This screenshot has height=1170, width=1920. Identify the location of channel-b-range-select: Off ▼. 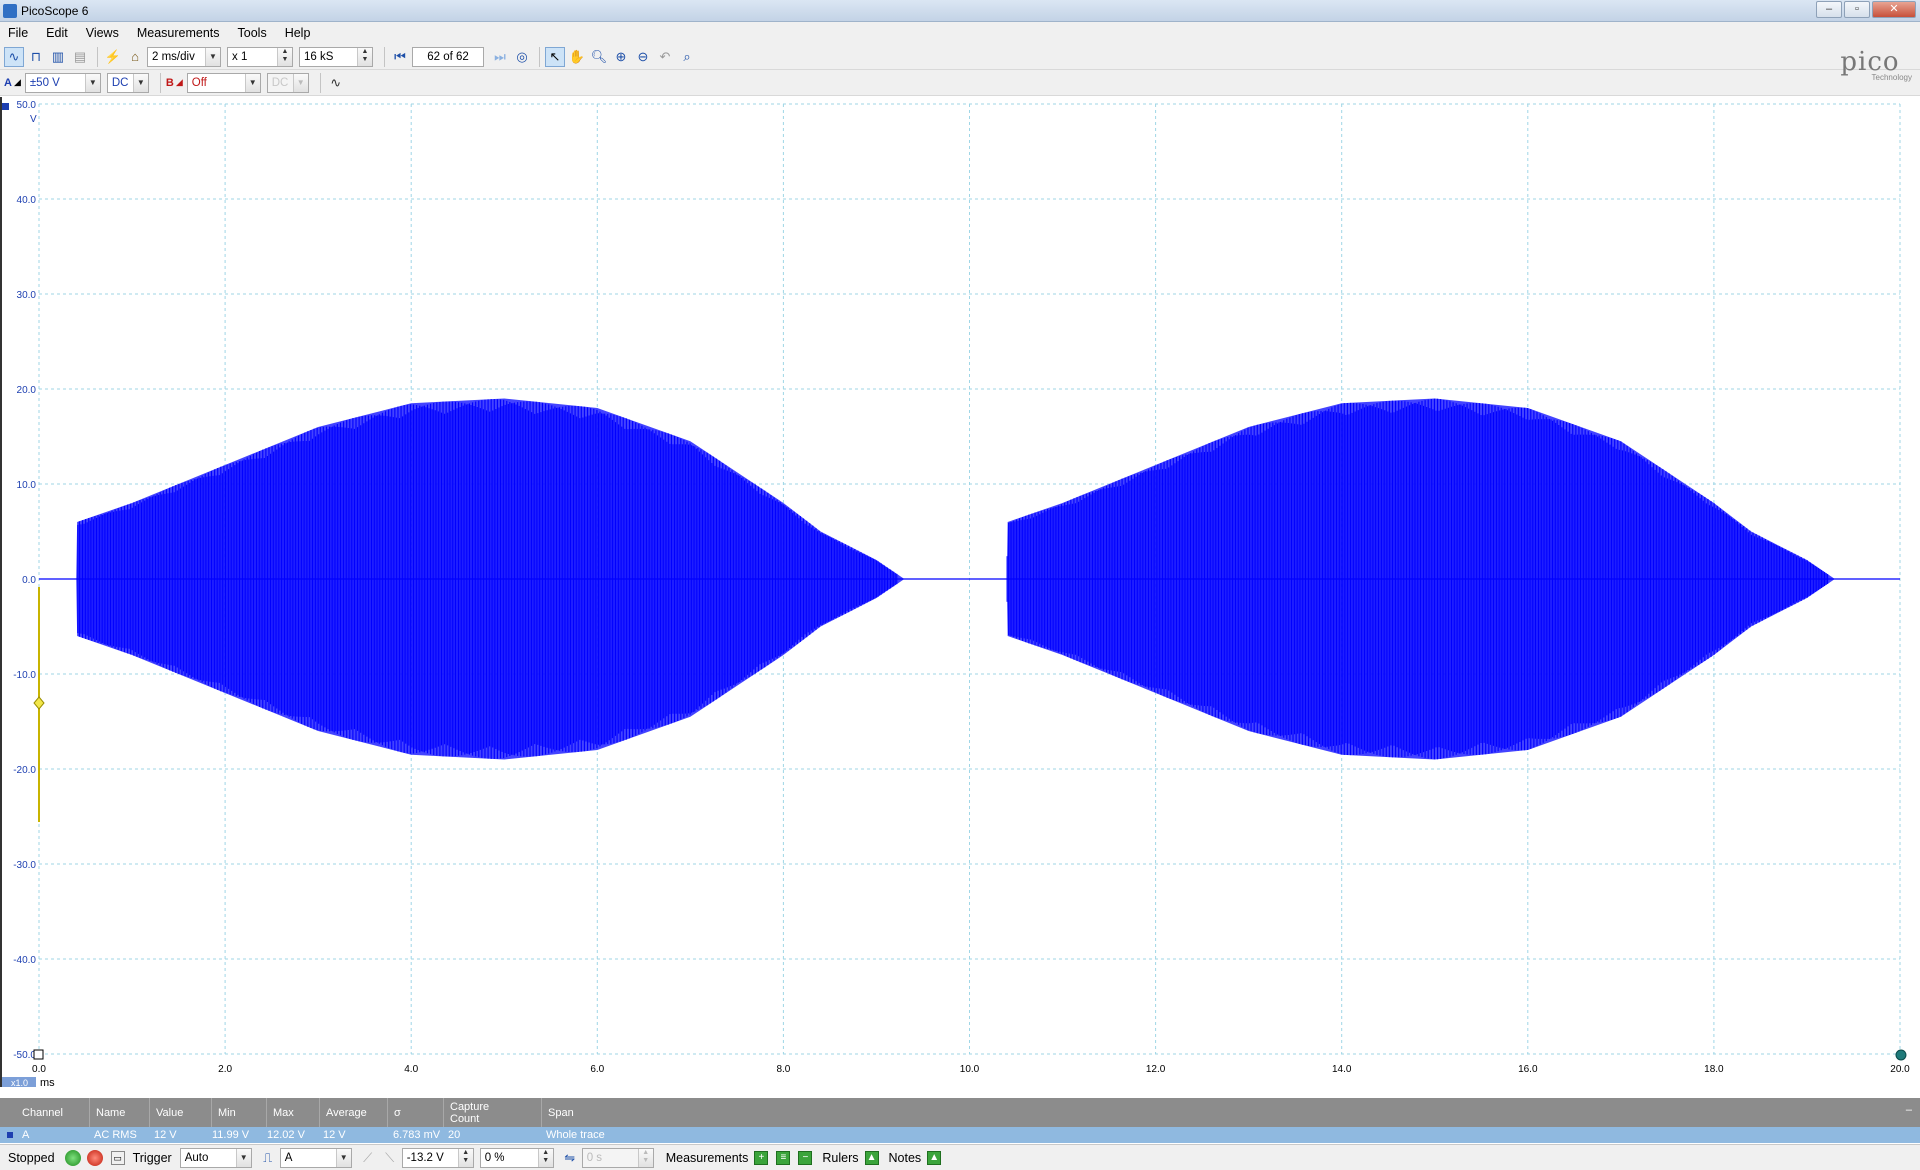
(223, 82).